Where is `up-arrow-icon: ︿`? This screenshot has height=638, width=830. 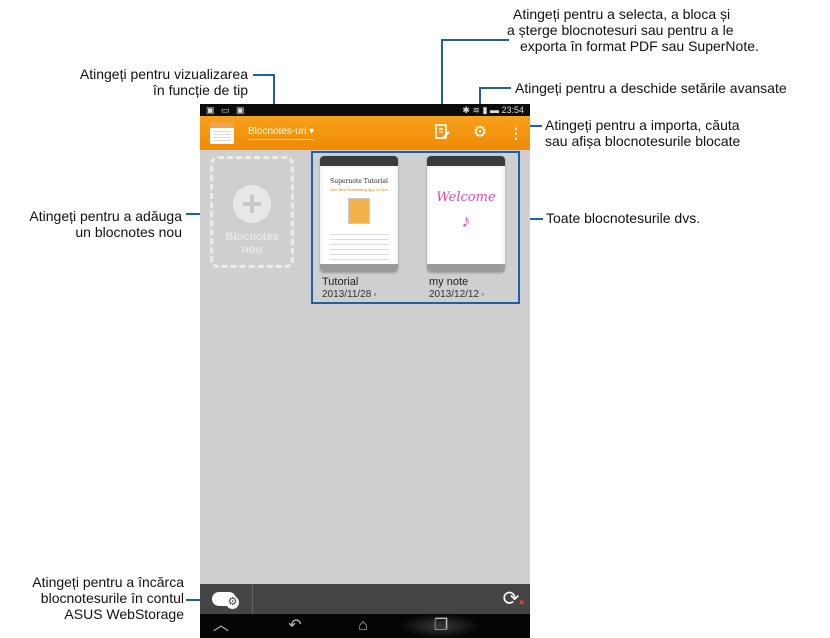
up-arrow-icon: ︿ is located at coordinates (221, 626).